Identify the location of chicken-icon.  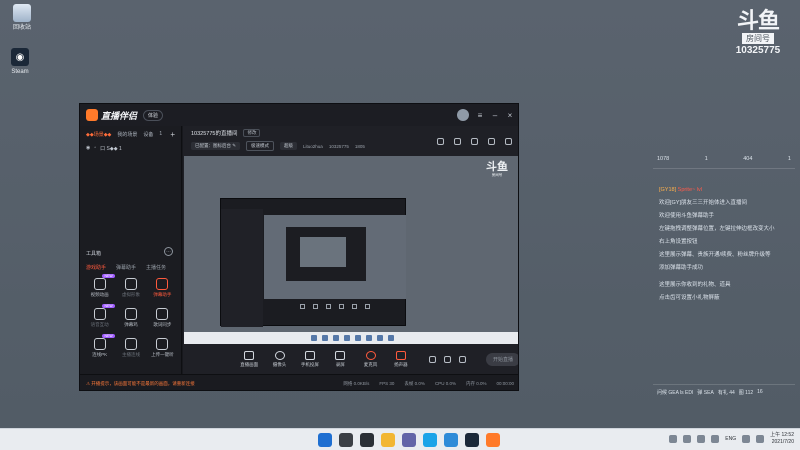
(130, 314).